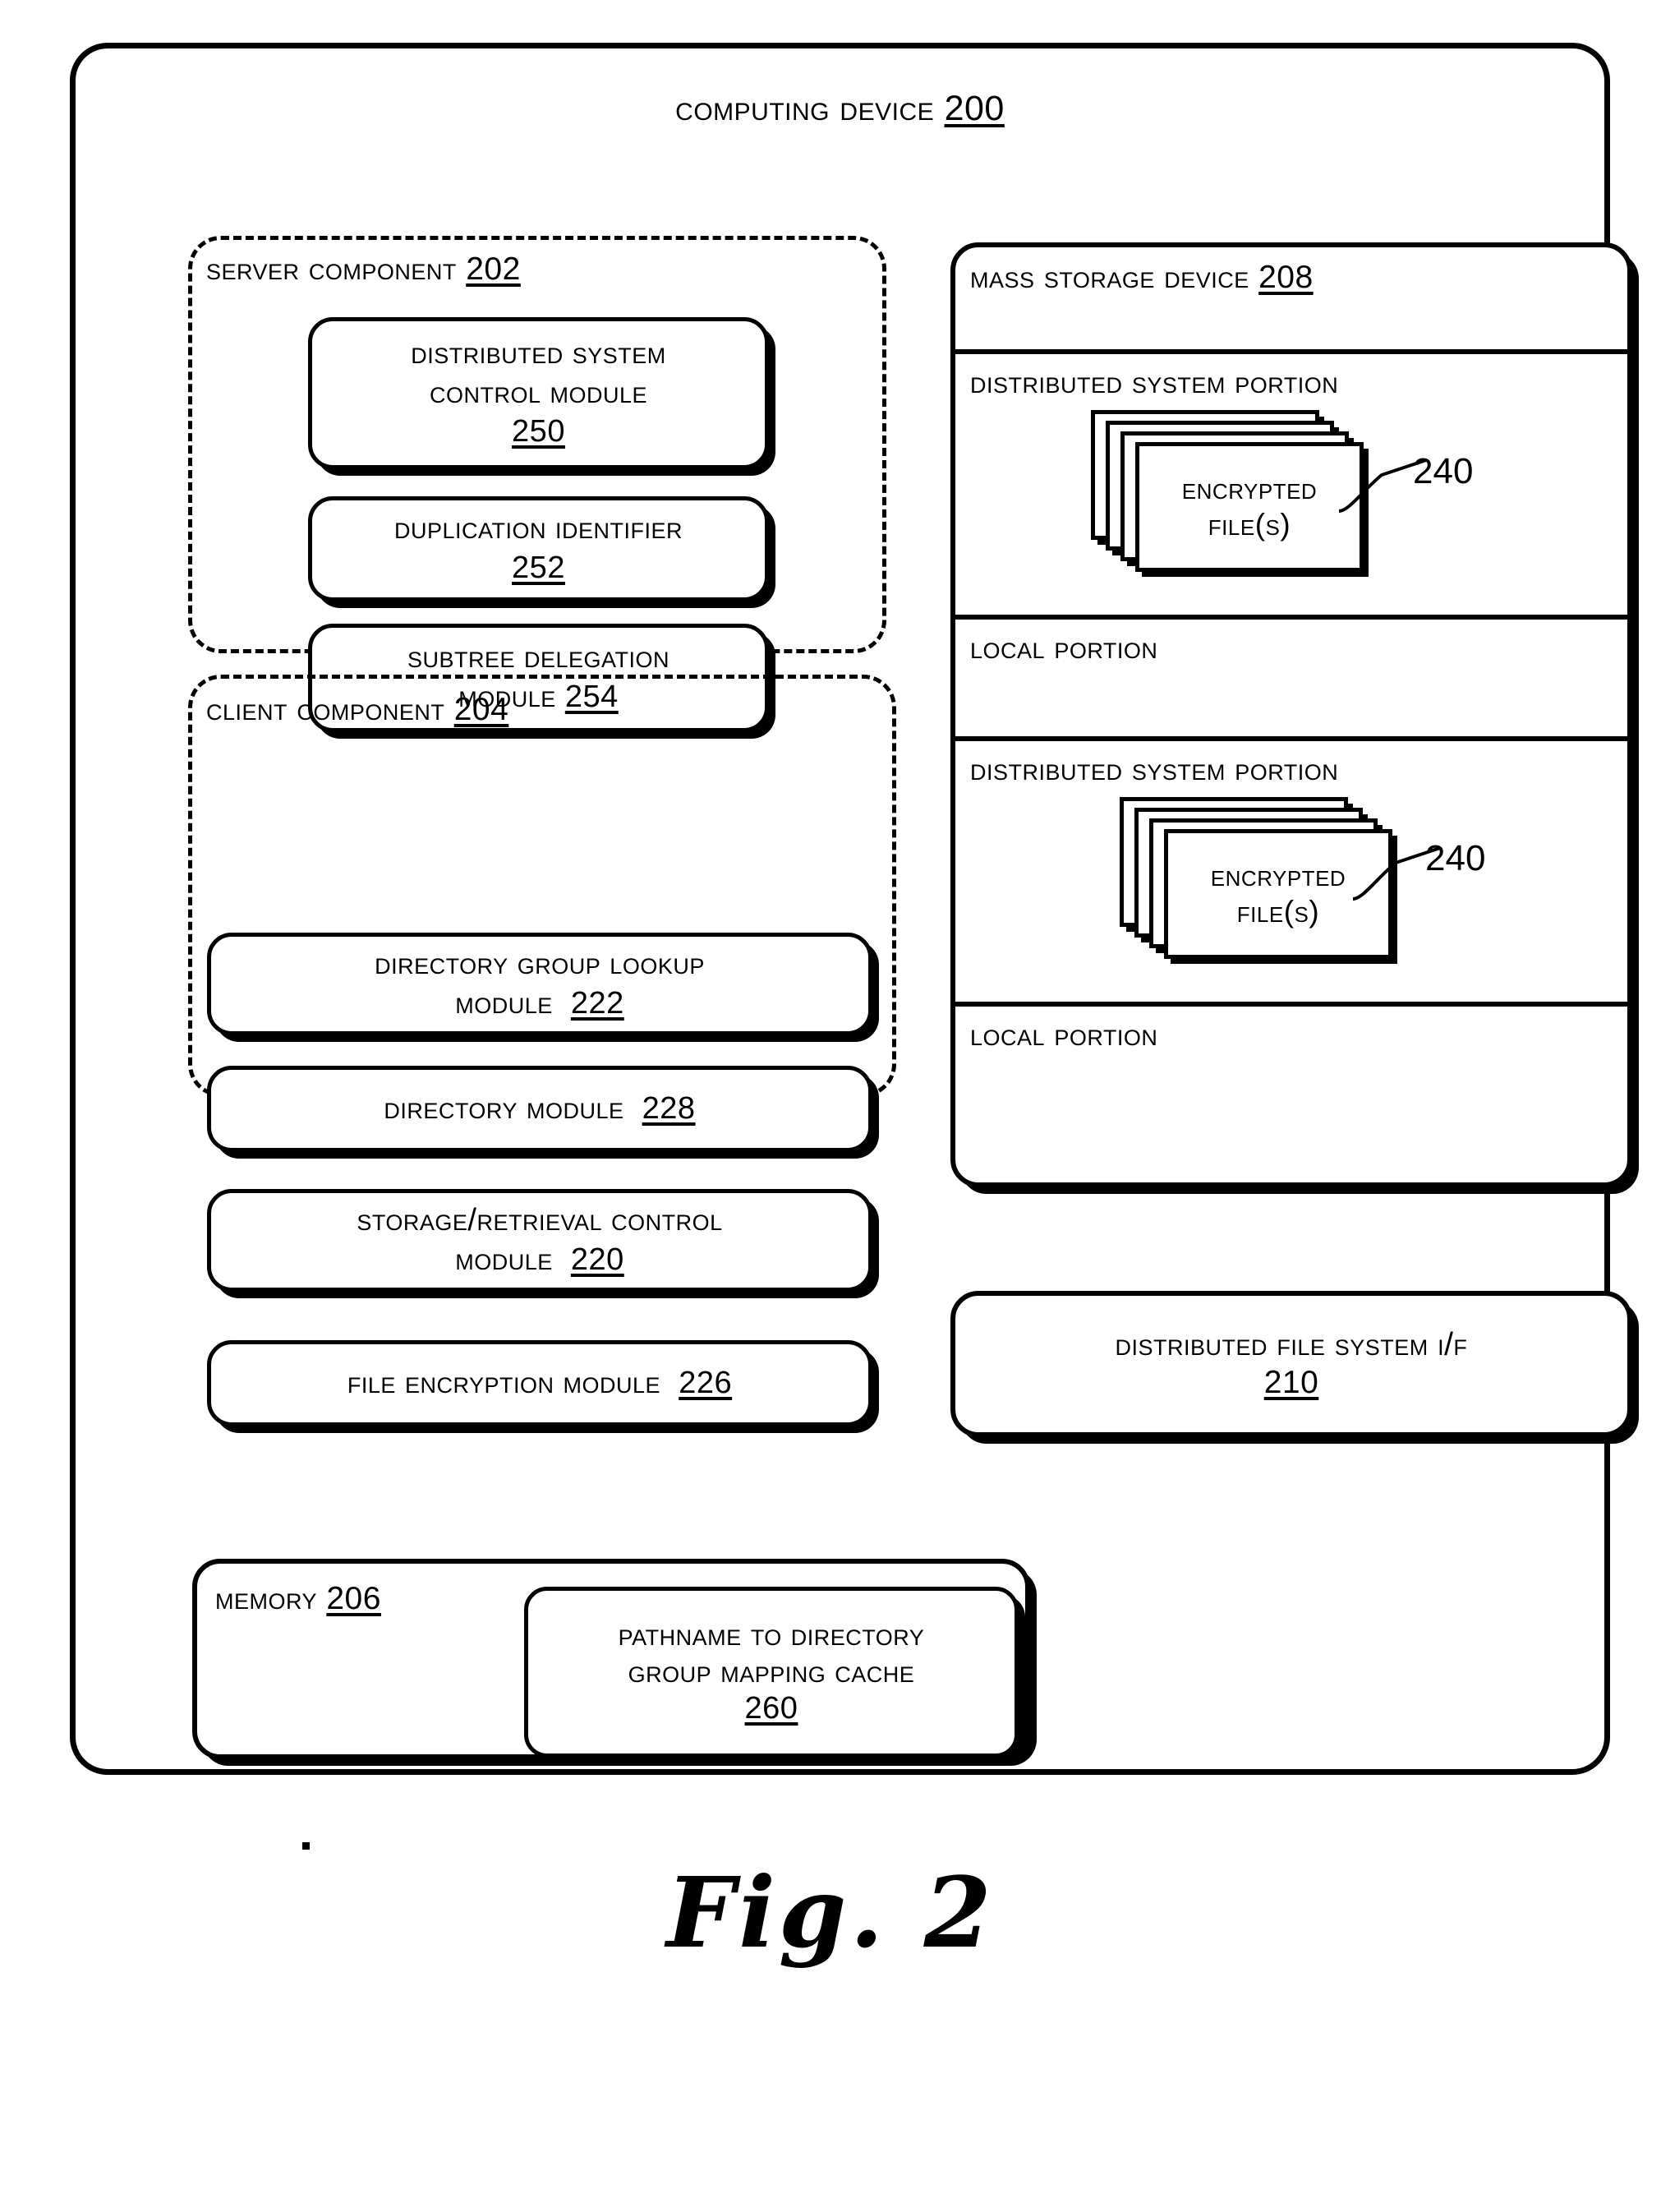 The image size is (1661, 2212). What do you see at coordinates (540, 1219) in the screenshot?
I see `module-220-line1: Storage/Retrieval Control` at bounding box center [540, 1219].